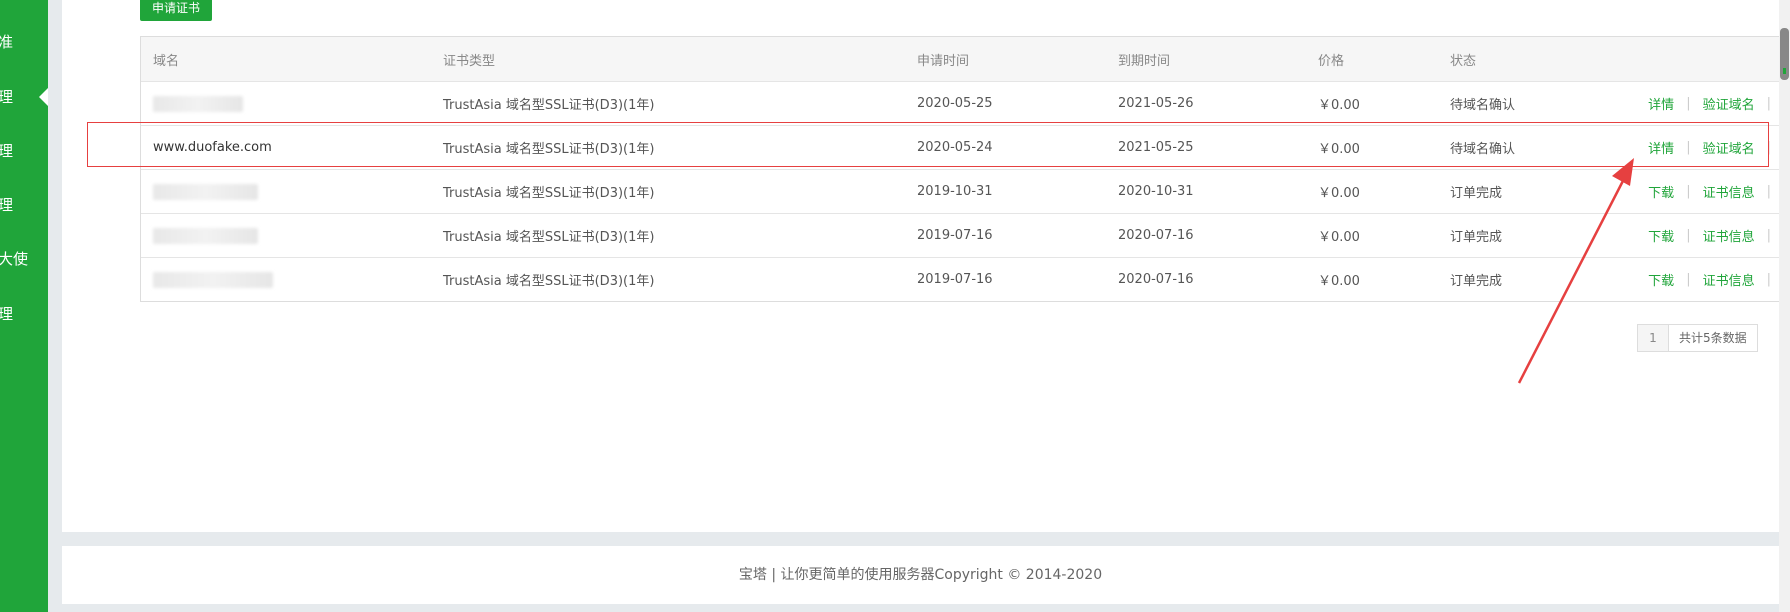  I want to click on vertical-scrollbar, so click(1784, 306).